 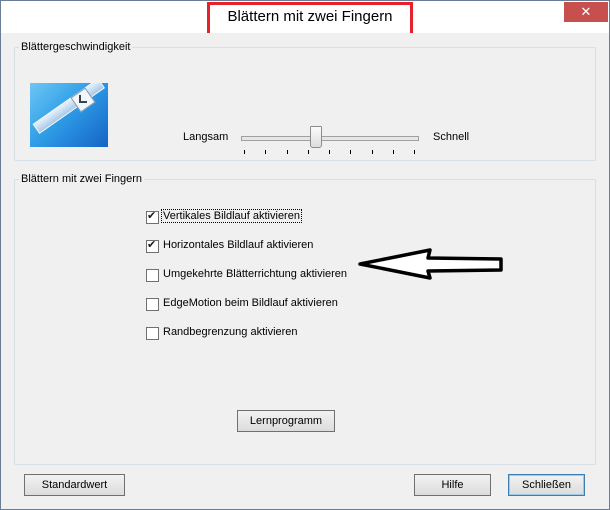 I want to click on edgemotion-label: EdgeMotion beim Bildlauf aktivieren, so click(x=250, y=303).